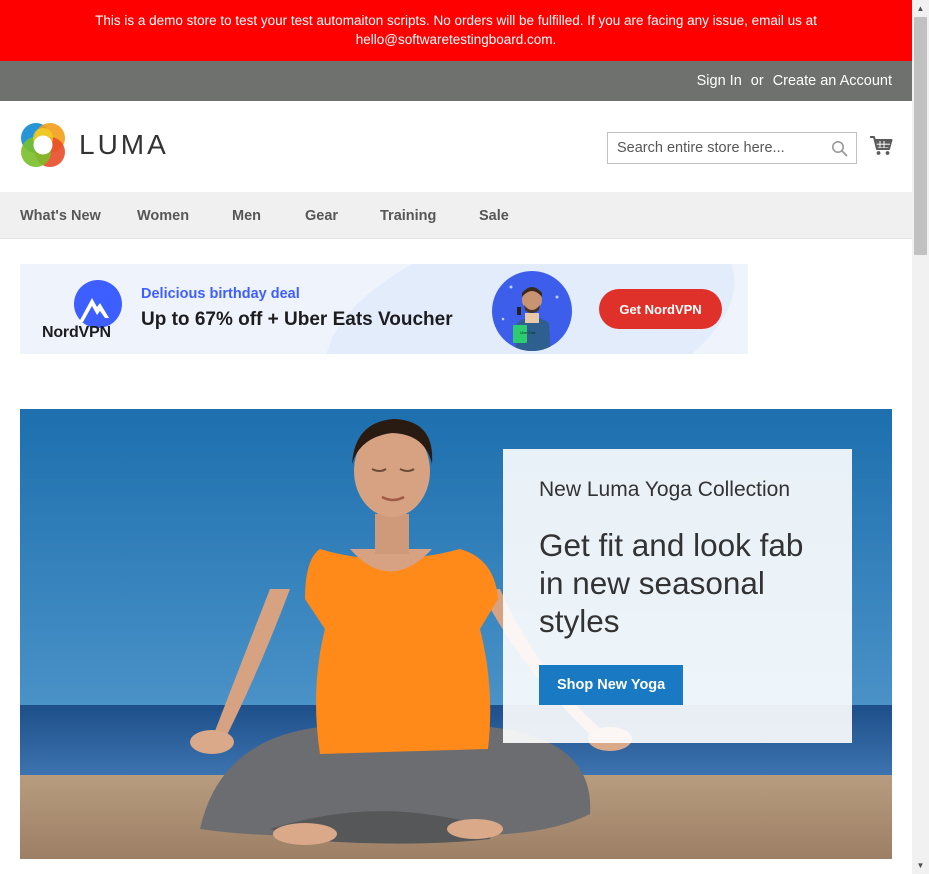 The width and height of the screenshot is (929, 874). What do you see at coordinates (43, 145) in the screenshot?
I see `luma-logo-icon` at bounding box center [43, 145].